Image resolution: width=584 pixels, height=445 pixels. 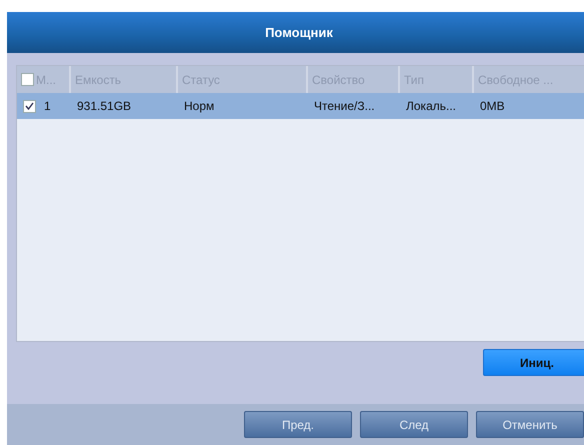 What do you see at coordinates (199, 106) in the screenshot?
I see `table-cell: Норм` at bounding box center [199, 106].